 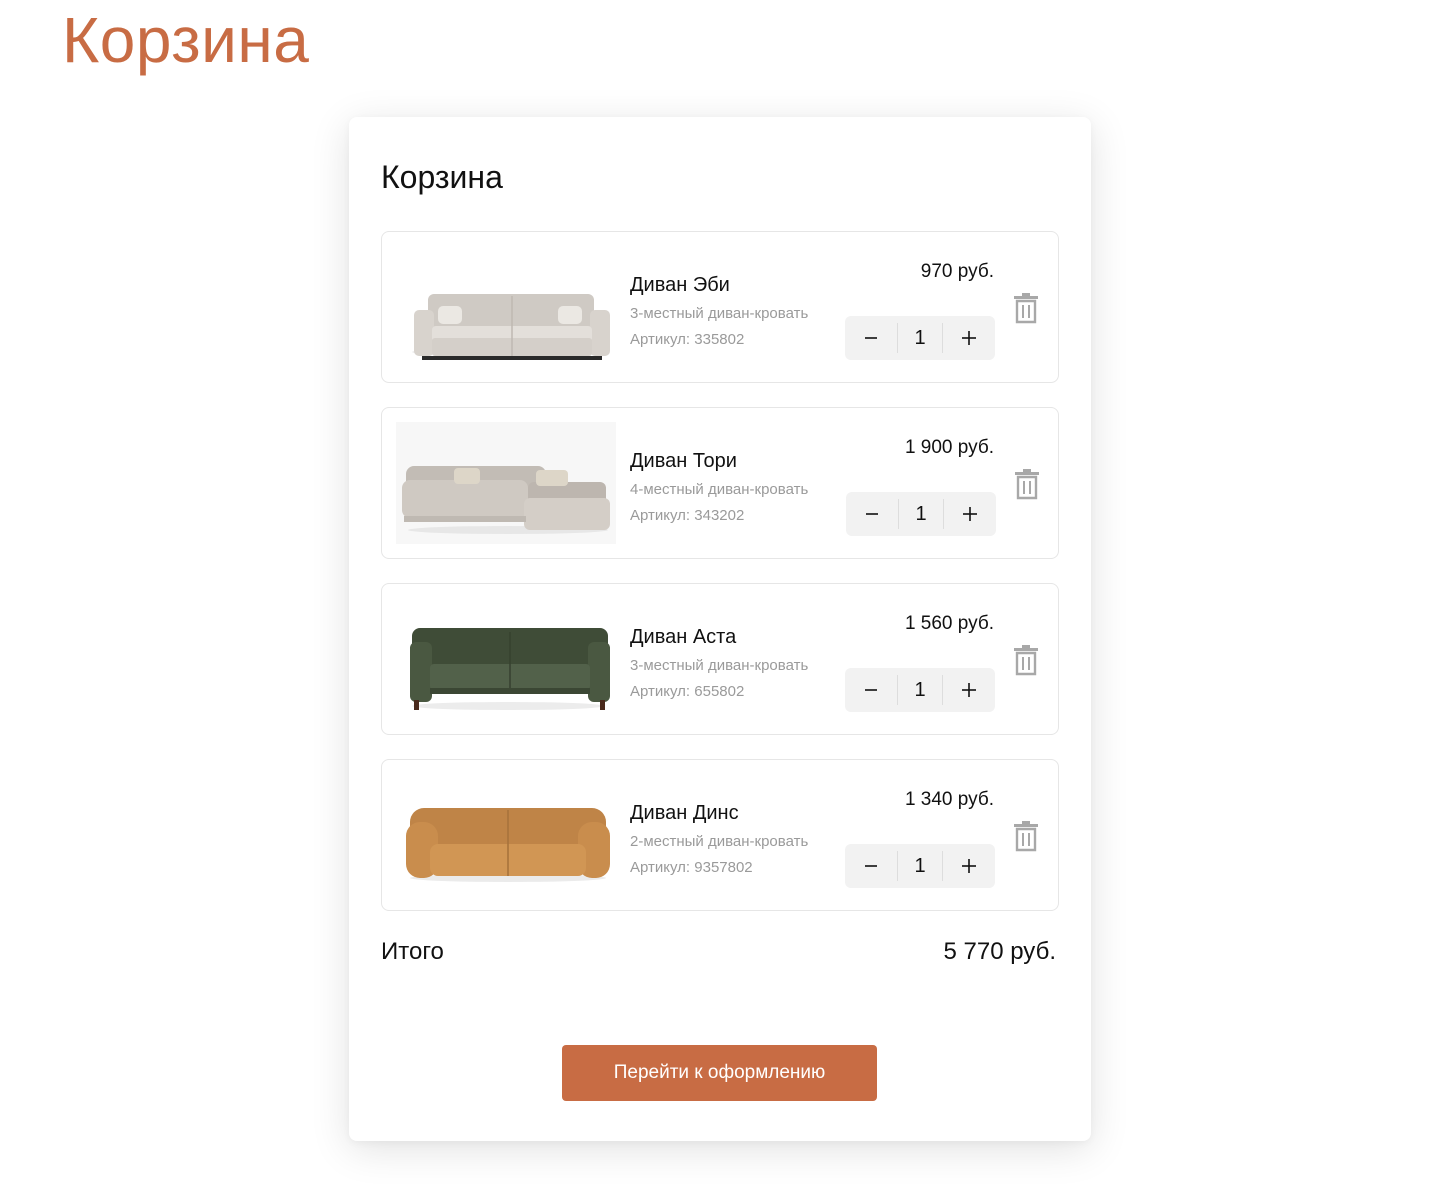 What do you see at coordinates (684, 813) in the screenshot?
I see `item-name: Диван Динс` at bounding box center [684, 813].